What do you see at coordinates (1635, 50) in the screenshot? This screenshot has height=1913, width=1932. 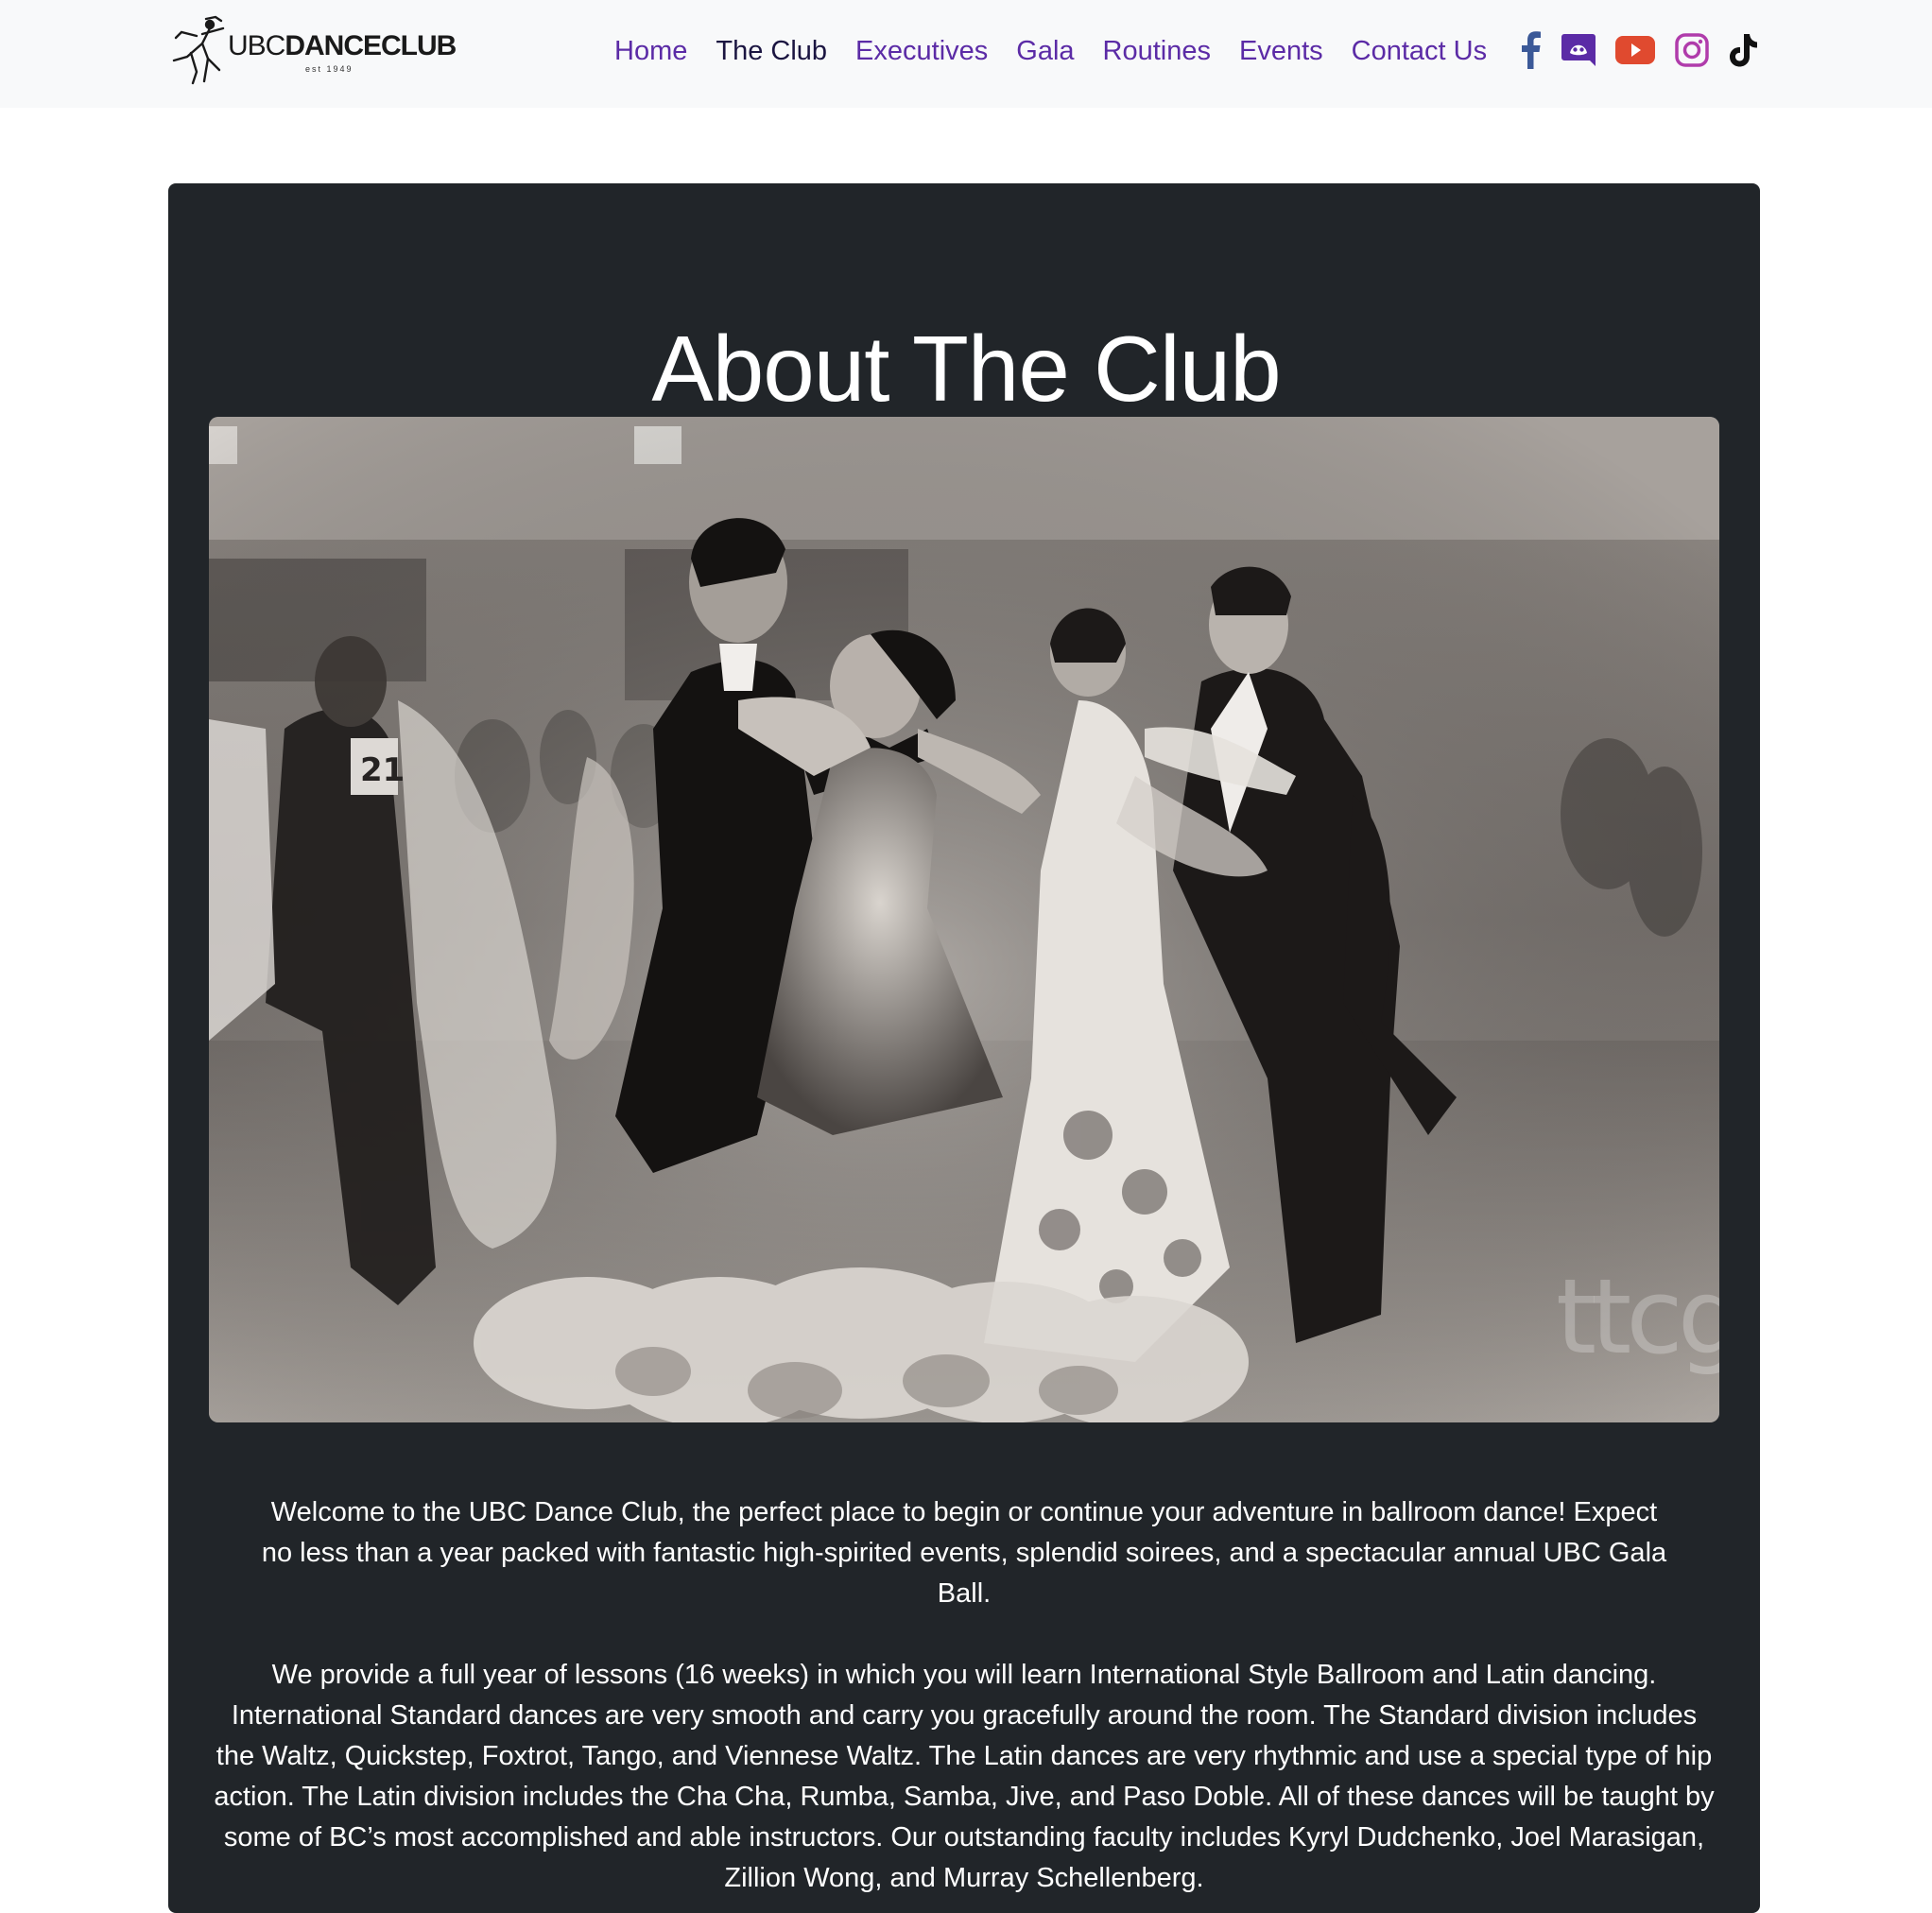 I see `youtube-icon` at bounding box center [1635, 50].